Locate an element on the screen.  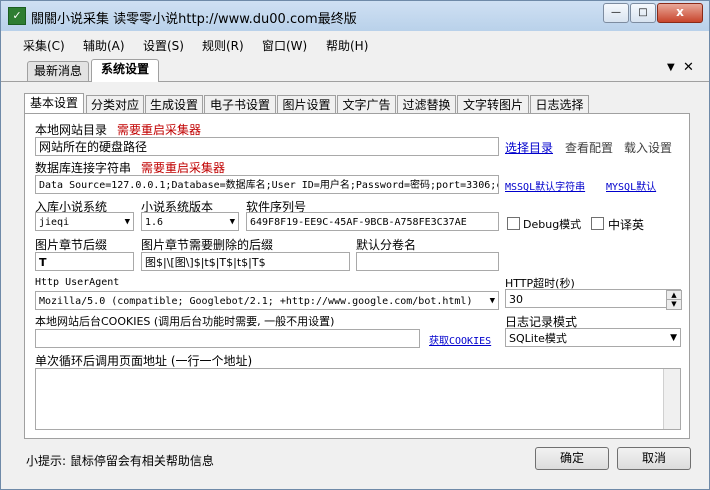
tab-filter-replace: 过滤替换 is located at coordinates (426, 104).